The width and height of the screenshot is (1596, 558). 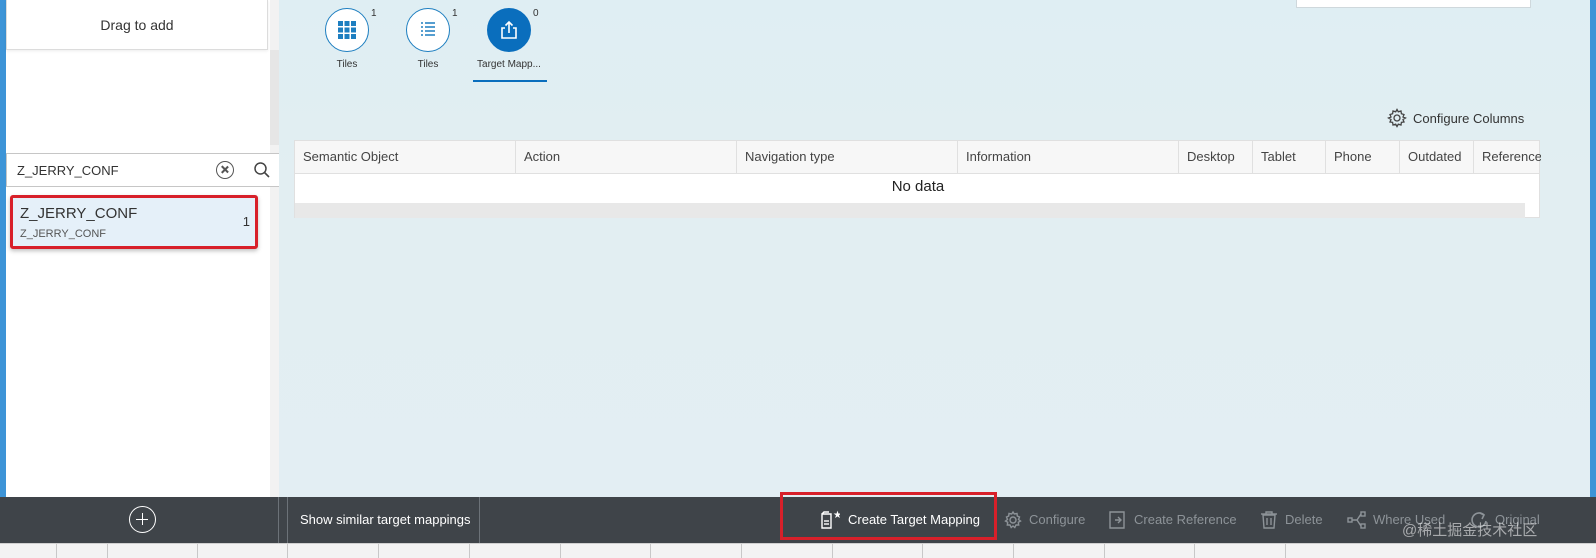 What do you see at coordinates (626, 157) in the screenshot?
I see `column-header: Action` at bounding box center [626, 157].